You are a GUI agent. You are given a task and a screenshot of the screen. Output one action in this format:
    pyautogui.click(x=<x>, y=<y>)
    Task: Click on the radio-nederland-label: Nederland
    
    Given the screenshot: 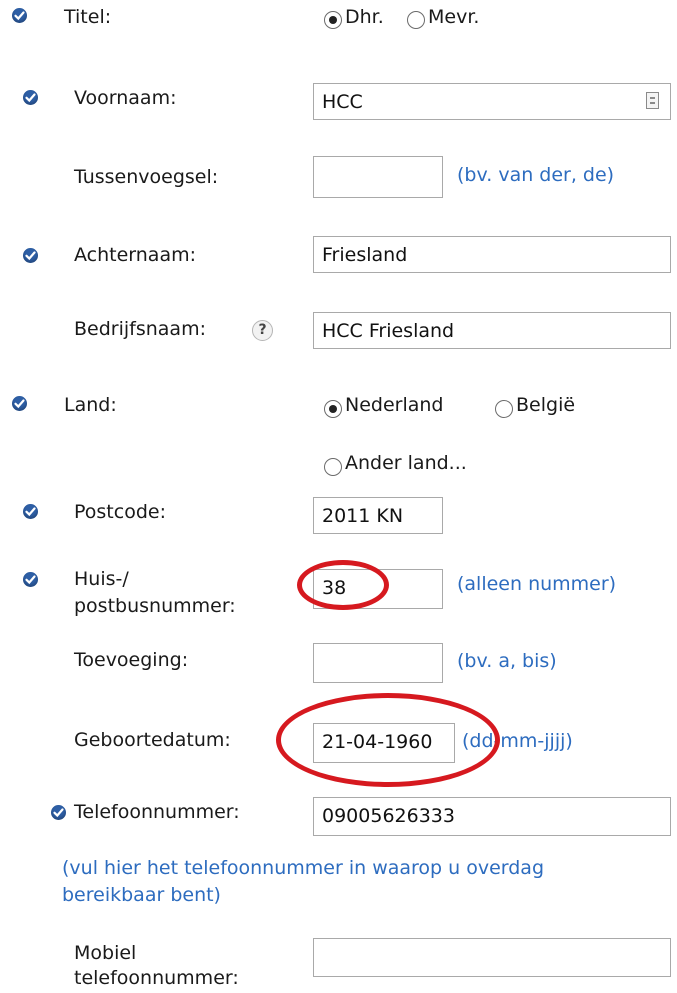 What is the action you would take?
    pyautogui.click(x=394, y=405)
    